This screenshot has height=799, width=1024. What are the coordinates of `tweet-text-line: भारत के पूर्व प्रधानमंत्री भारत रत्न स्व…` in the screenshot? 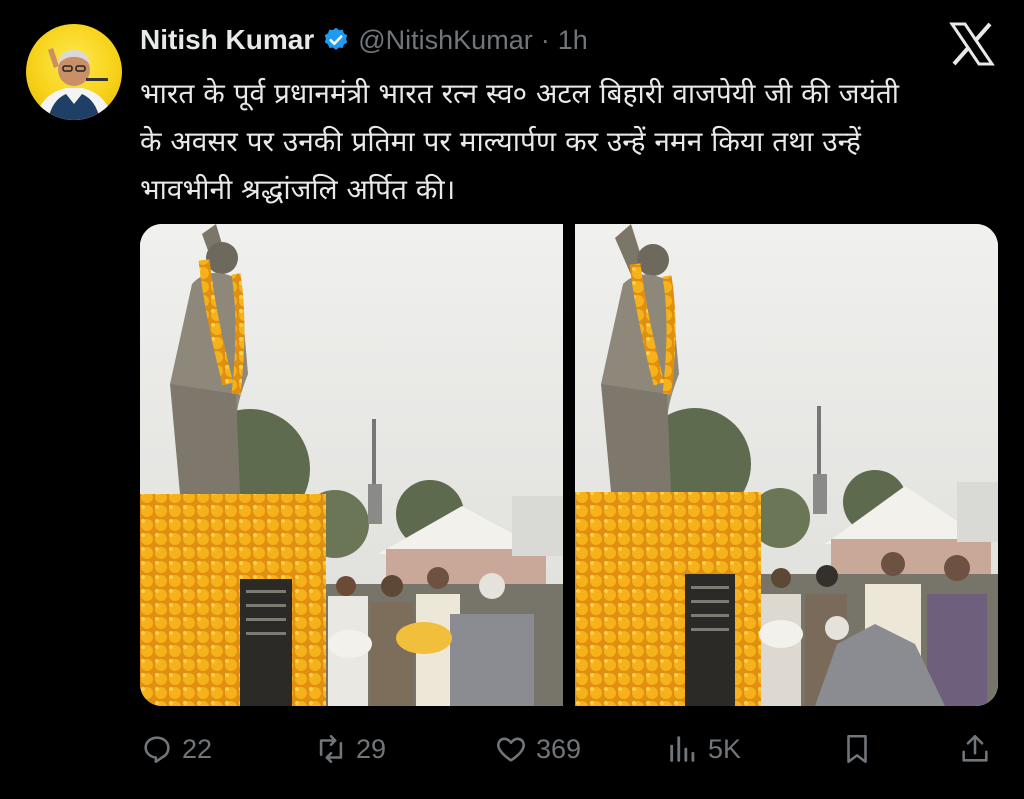 It's located at (520, 93).